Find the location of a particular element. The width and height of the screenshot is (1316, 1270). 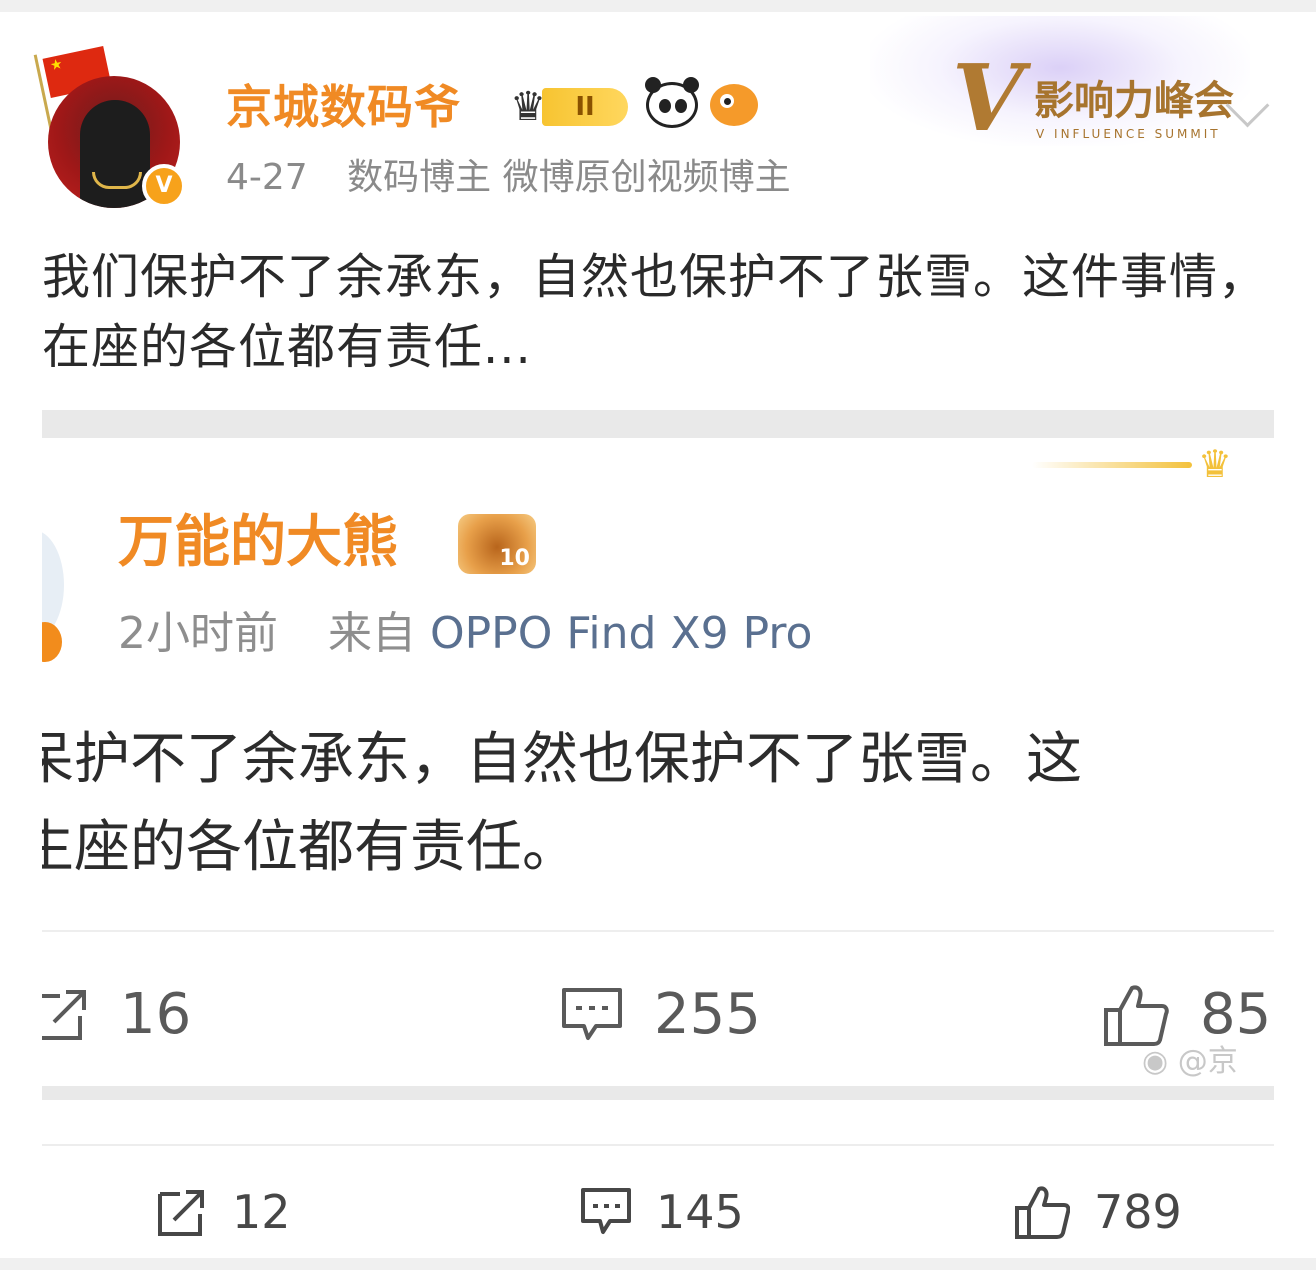

author-name: 京城数码爷 is located at coordinates (343, 107).